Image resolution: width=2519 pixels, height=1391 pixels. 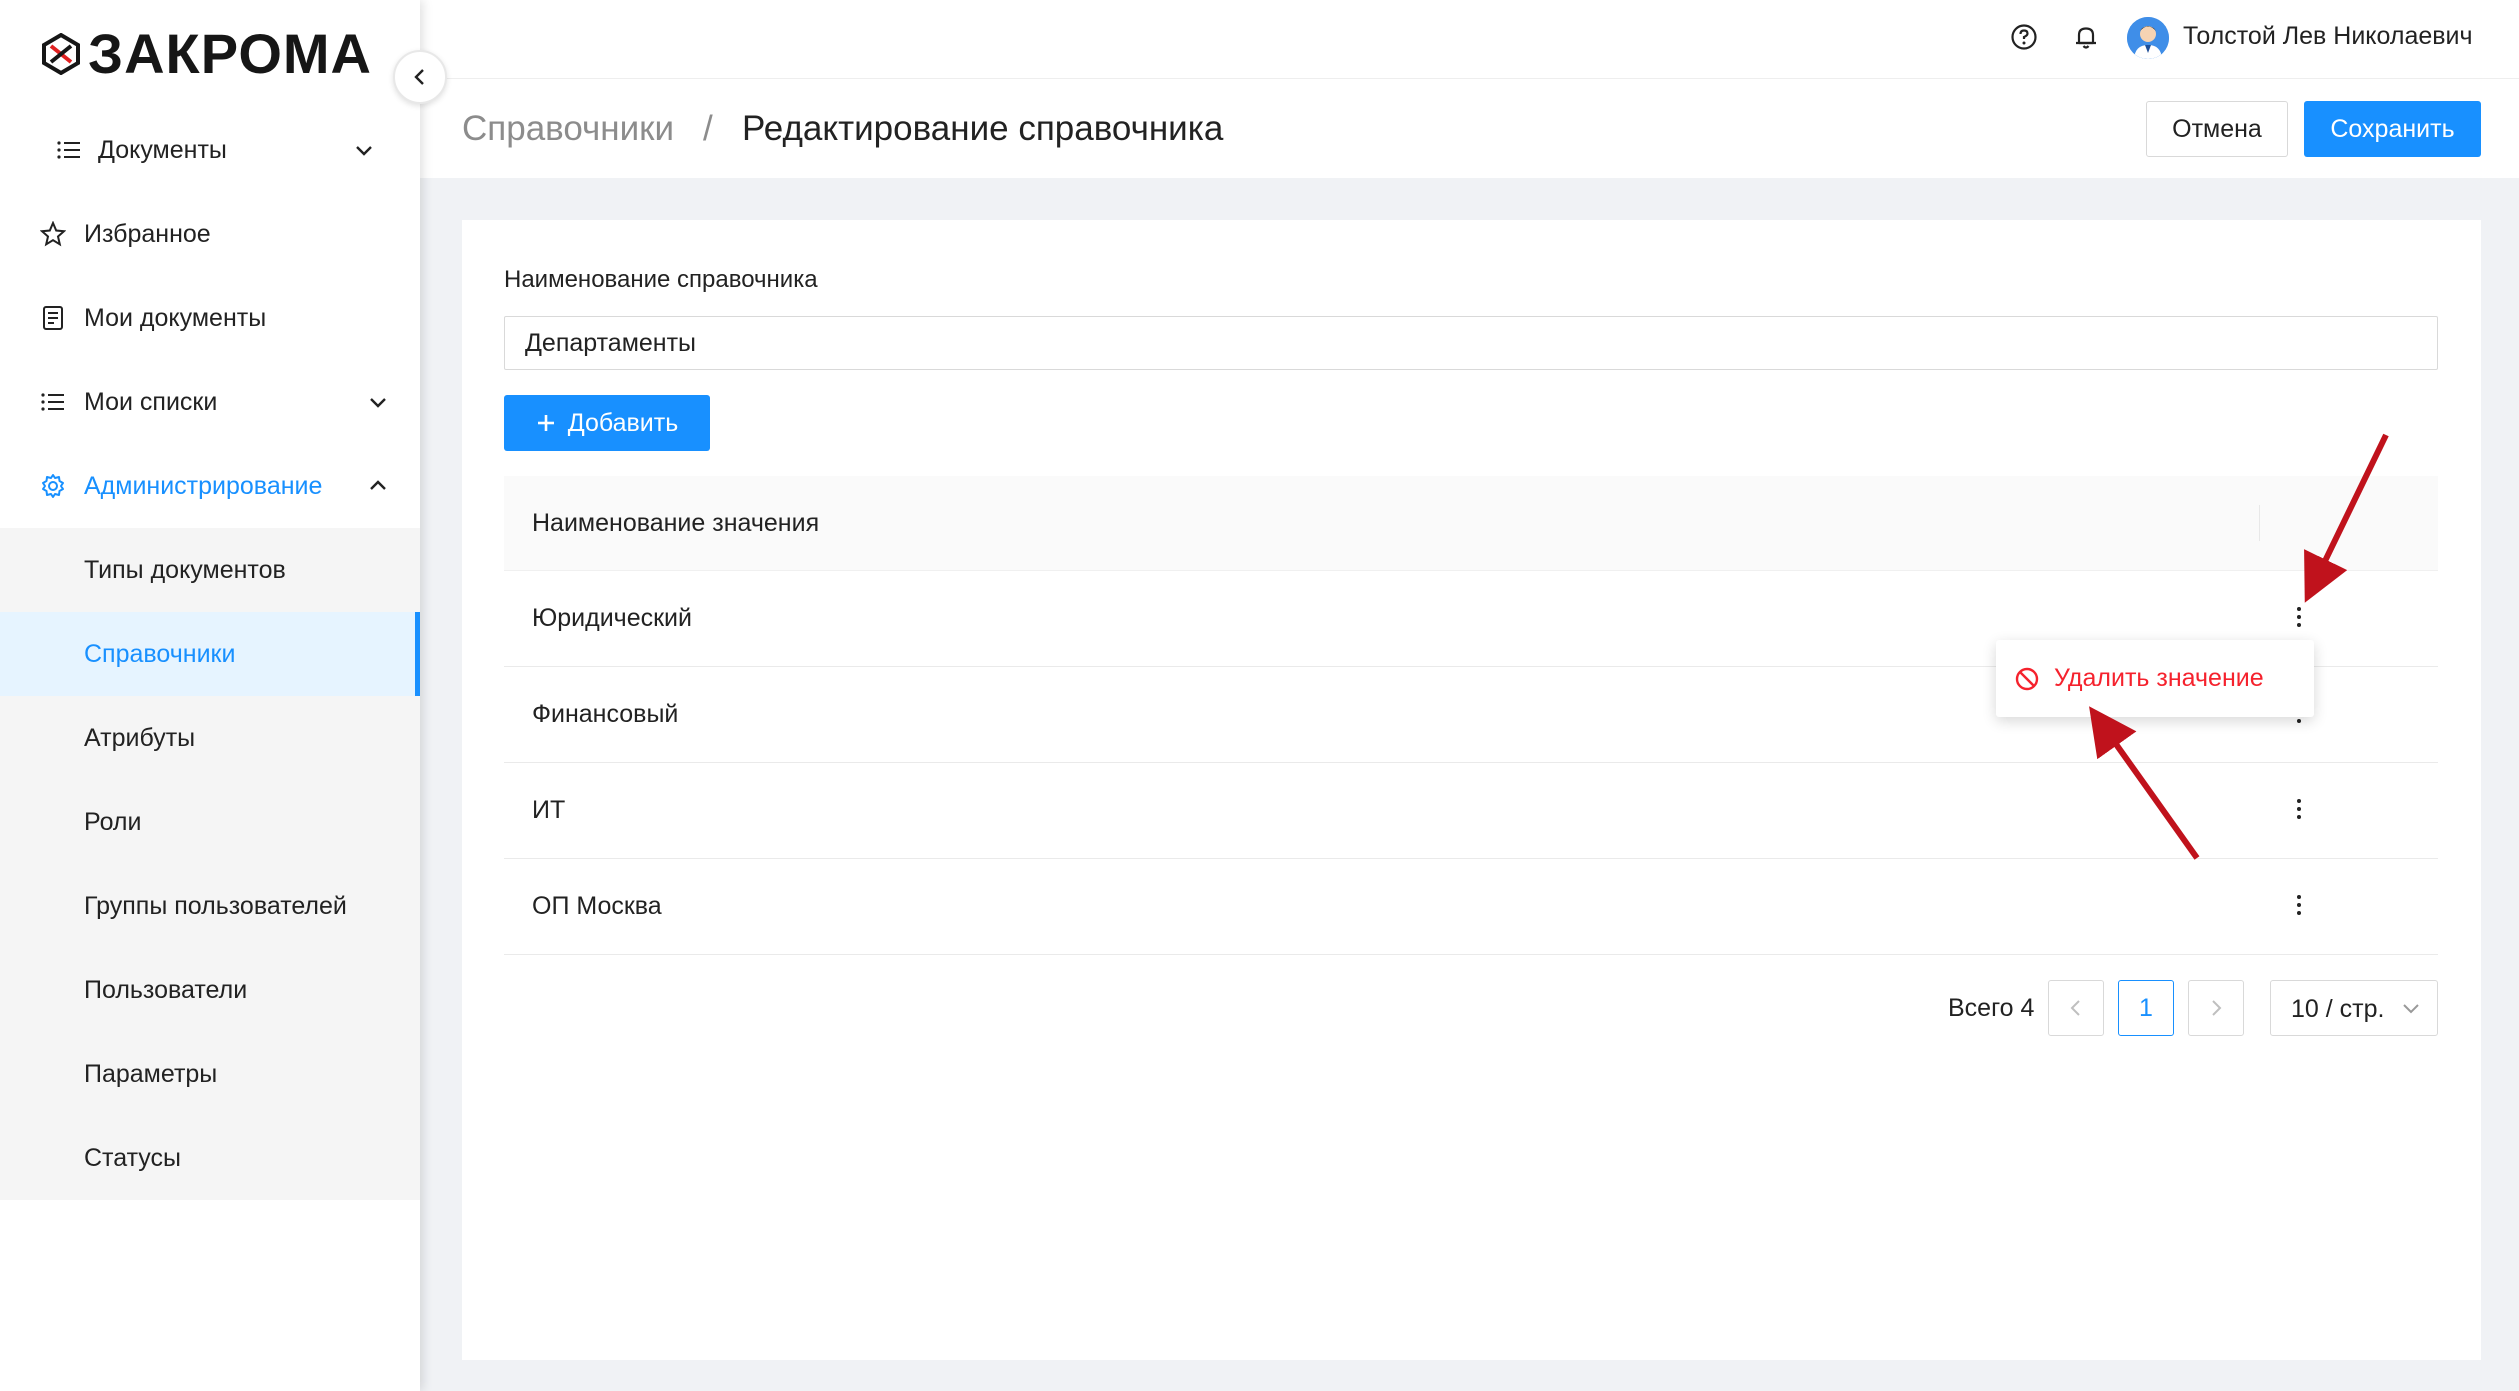 I want to click on table-header: Наименование значения, so click(x=1471, y=523).